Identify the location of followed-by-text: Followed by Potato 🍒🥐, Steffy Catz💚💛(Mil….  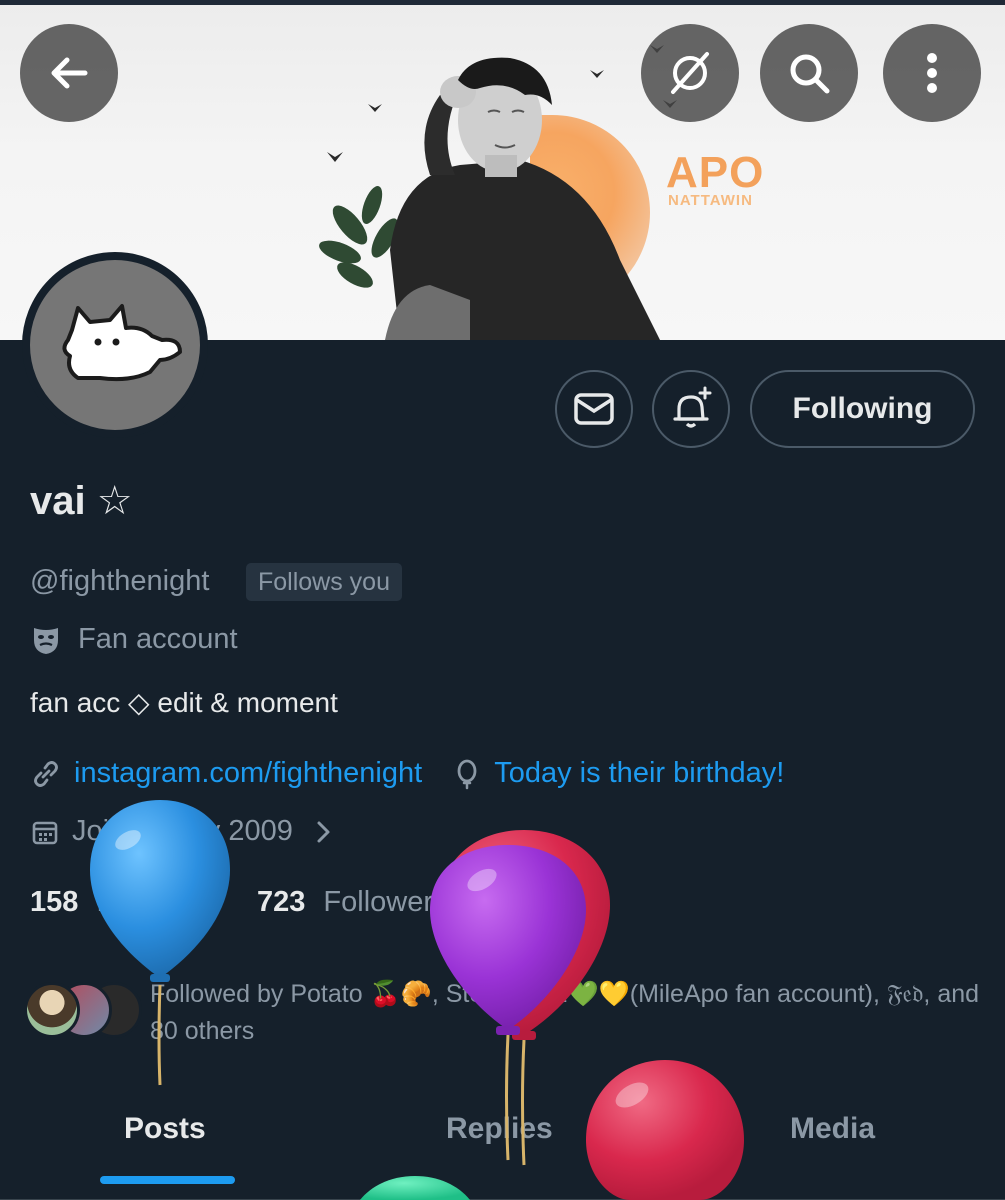
(565, 1012).